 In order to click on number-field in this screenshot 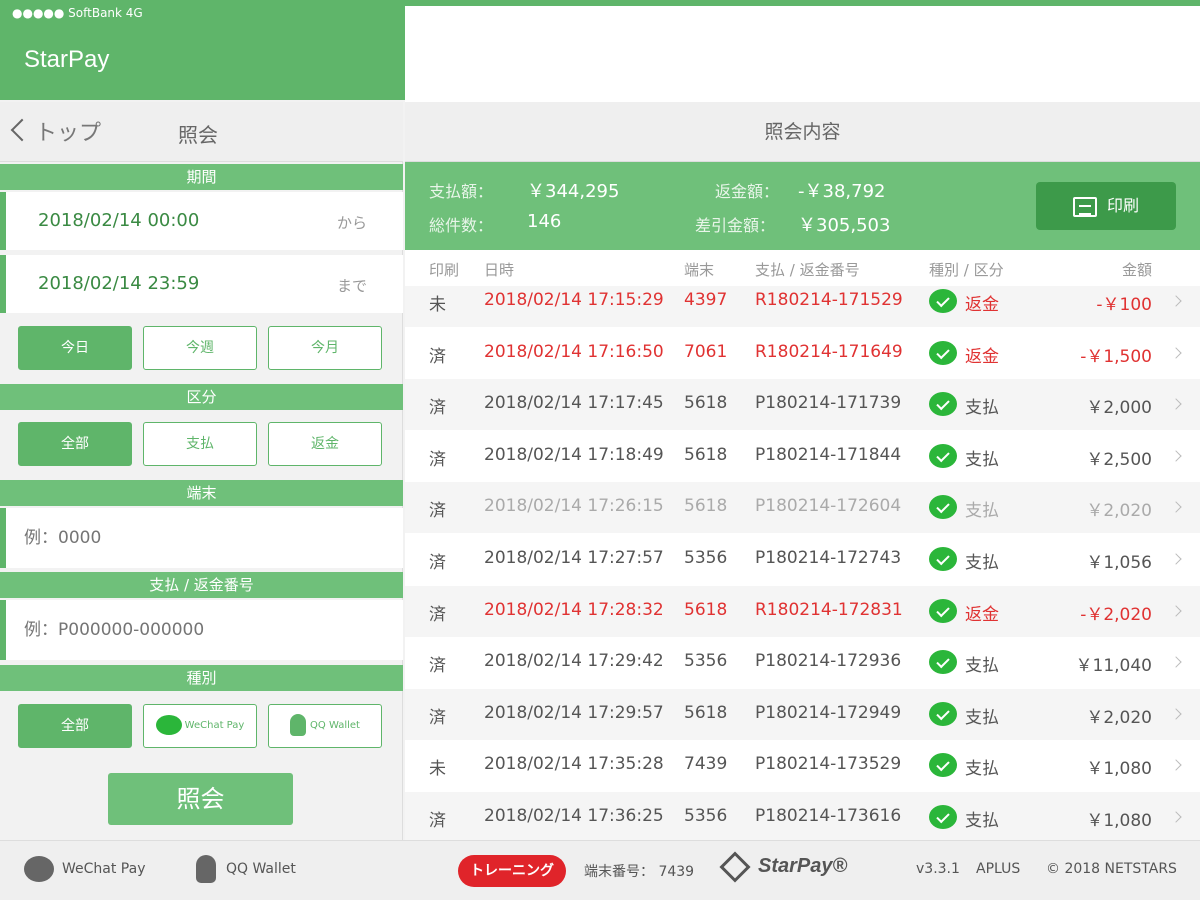, I will do `click(201, 630)`.